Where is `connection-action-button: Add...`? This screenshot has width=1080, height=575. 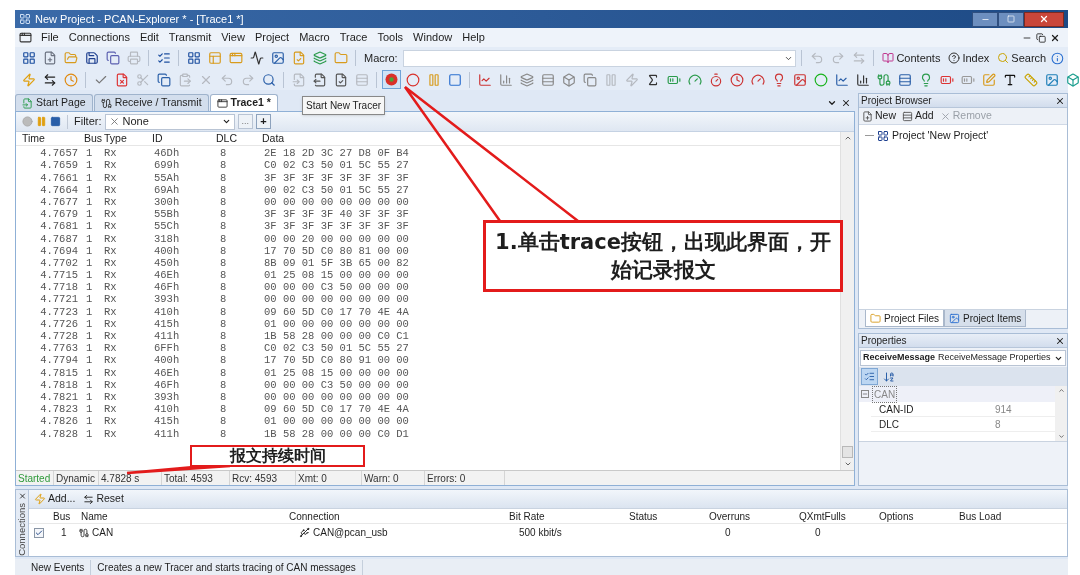 connection-action-button: Add... is located at coordinates (55, 499).